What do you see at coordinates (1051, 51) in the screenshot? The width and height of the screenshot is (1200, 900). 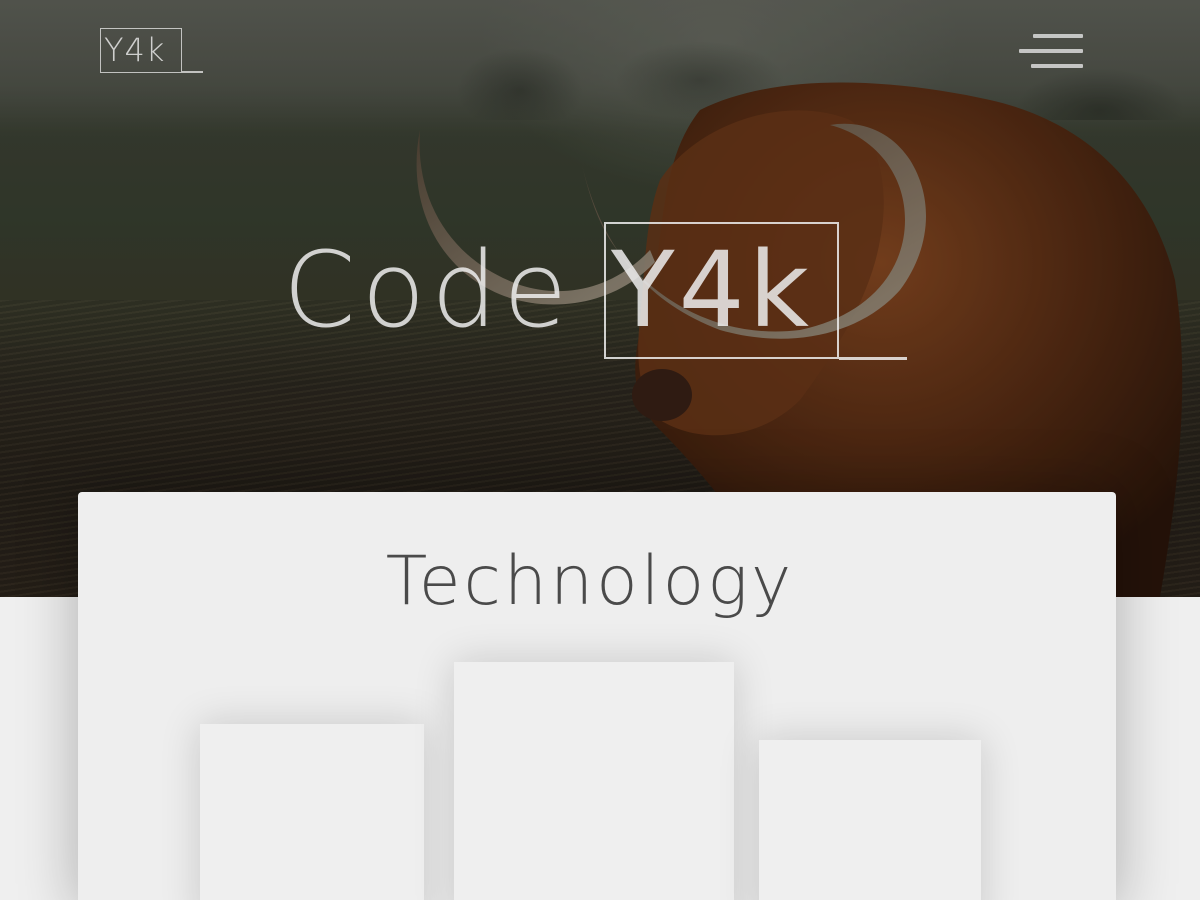 I see `menu-button` at bounding box center [1051, 51].